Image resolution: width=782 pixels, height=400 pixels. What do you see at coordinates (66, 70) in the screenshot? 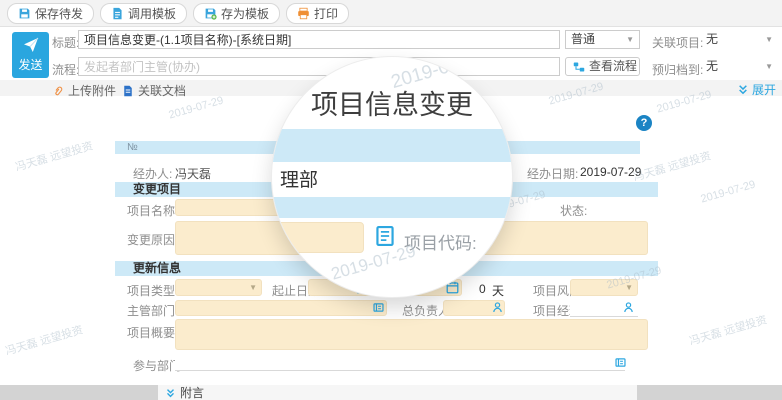
I see `flow-label: 流程:` at bounding box center [66, 70].